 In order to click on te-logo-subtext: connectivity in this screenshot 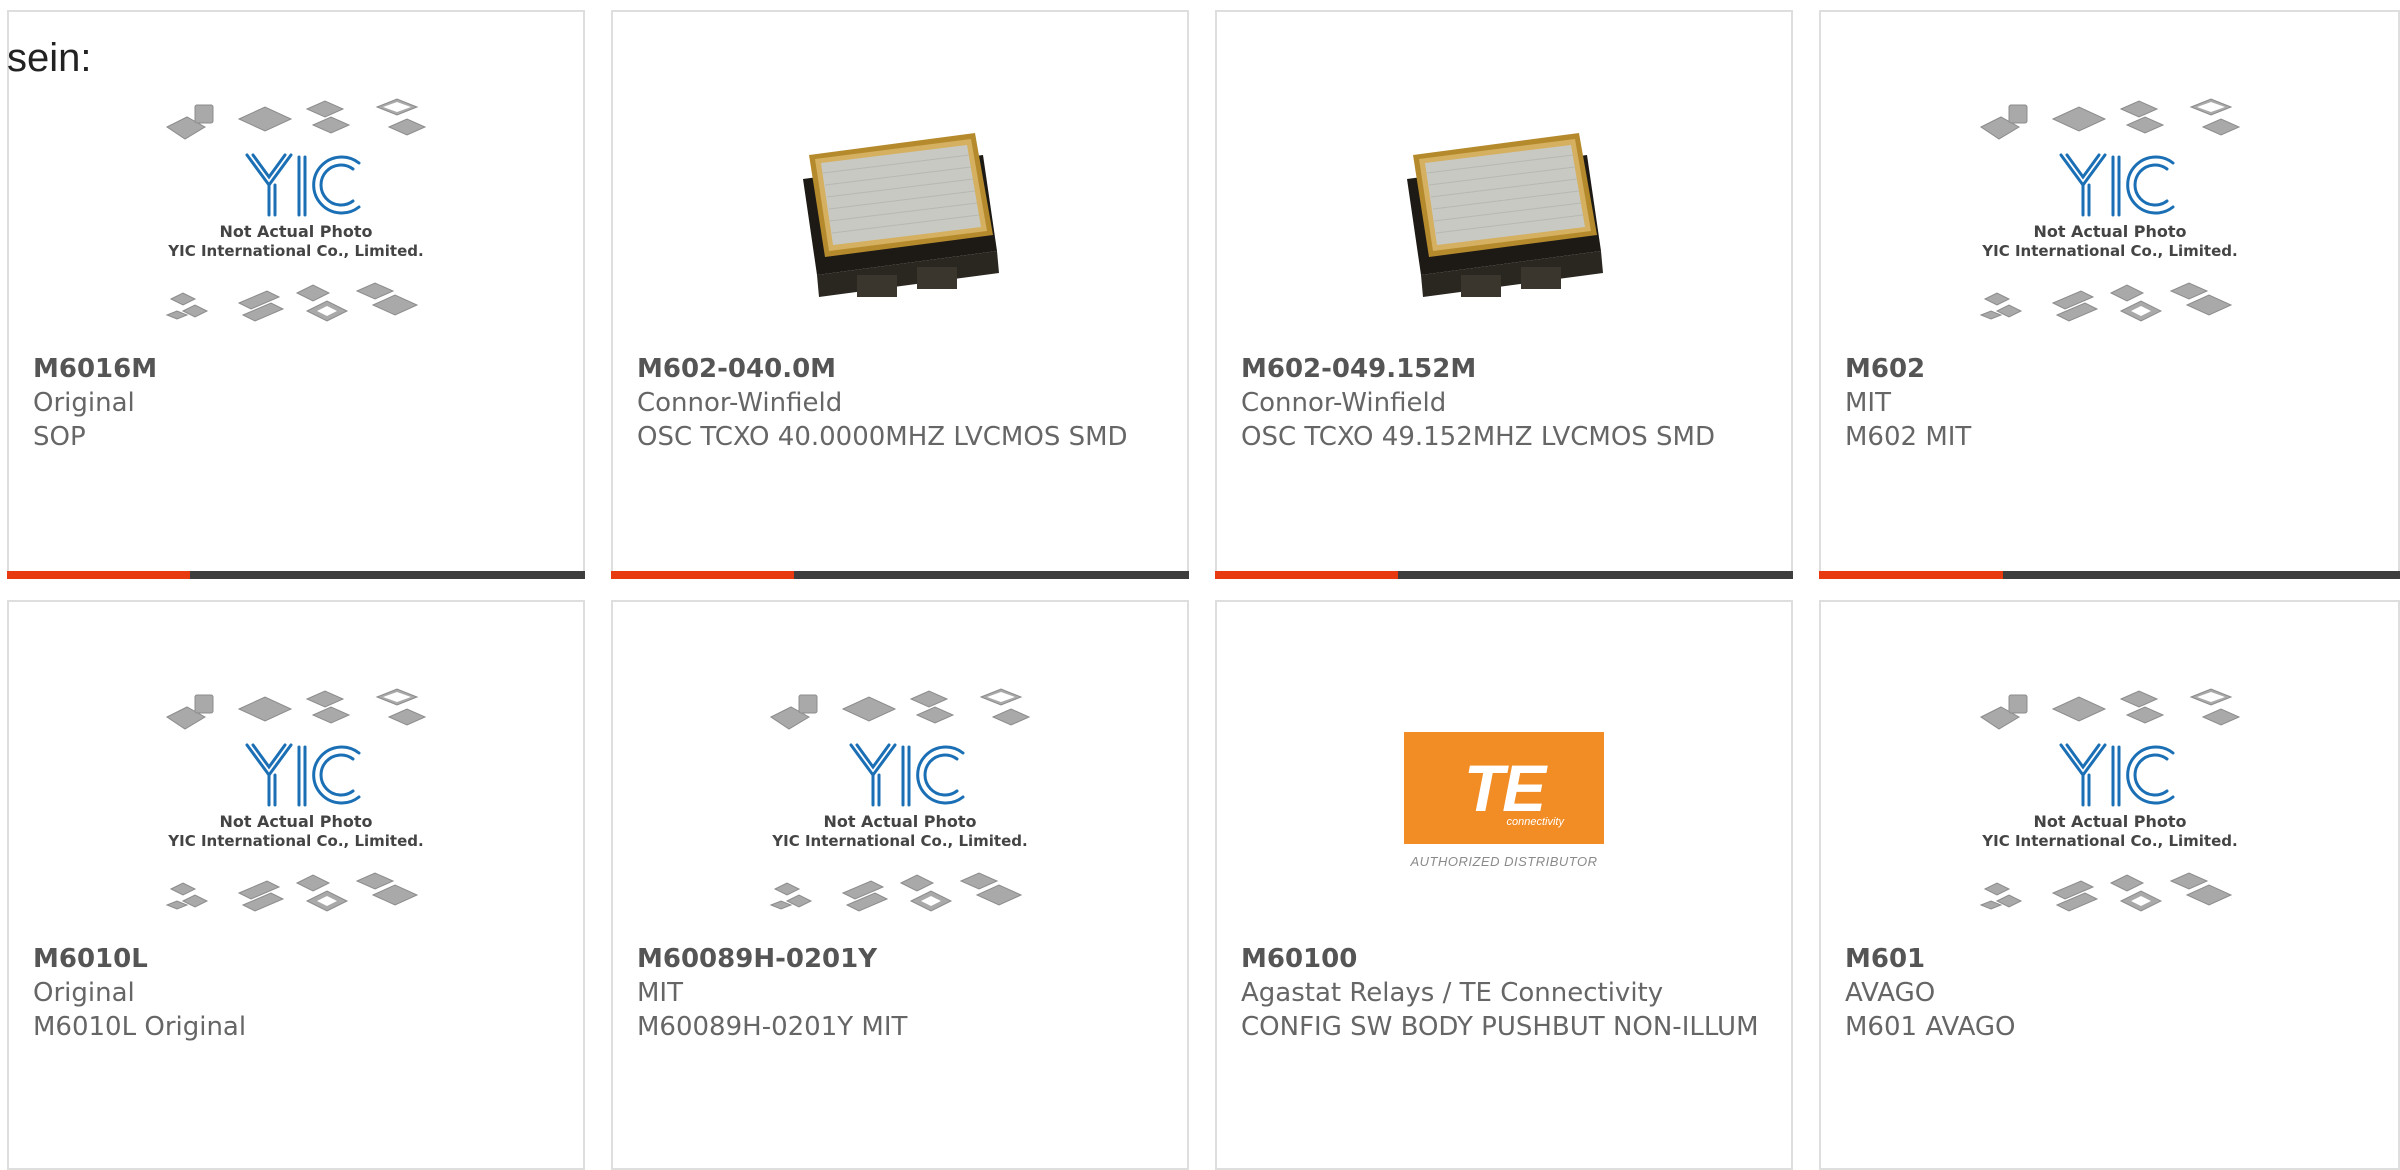, I will do `click(1535, 821)`.